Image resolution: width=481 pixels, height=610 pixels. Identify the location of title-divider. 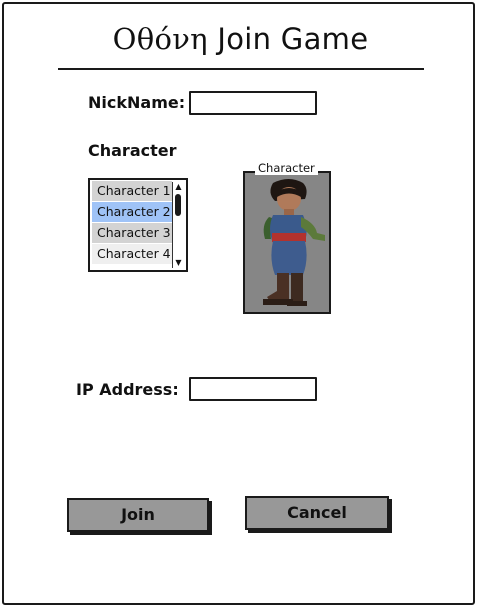
(241, 69).